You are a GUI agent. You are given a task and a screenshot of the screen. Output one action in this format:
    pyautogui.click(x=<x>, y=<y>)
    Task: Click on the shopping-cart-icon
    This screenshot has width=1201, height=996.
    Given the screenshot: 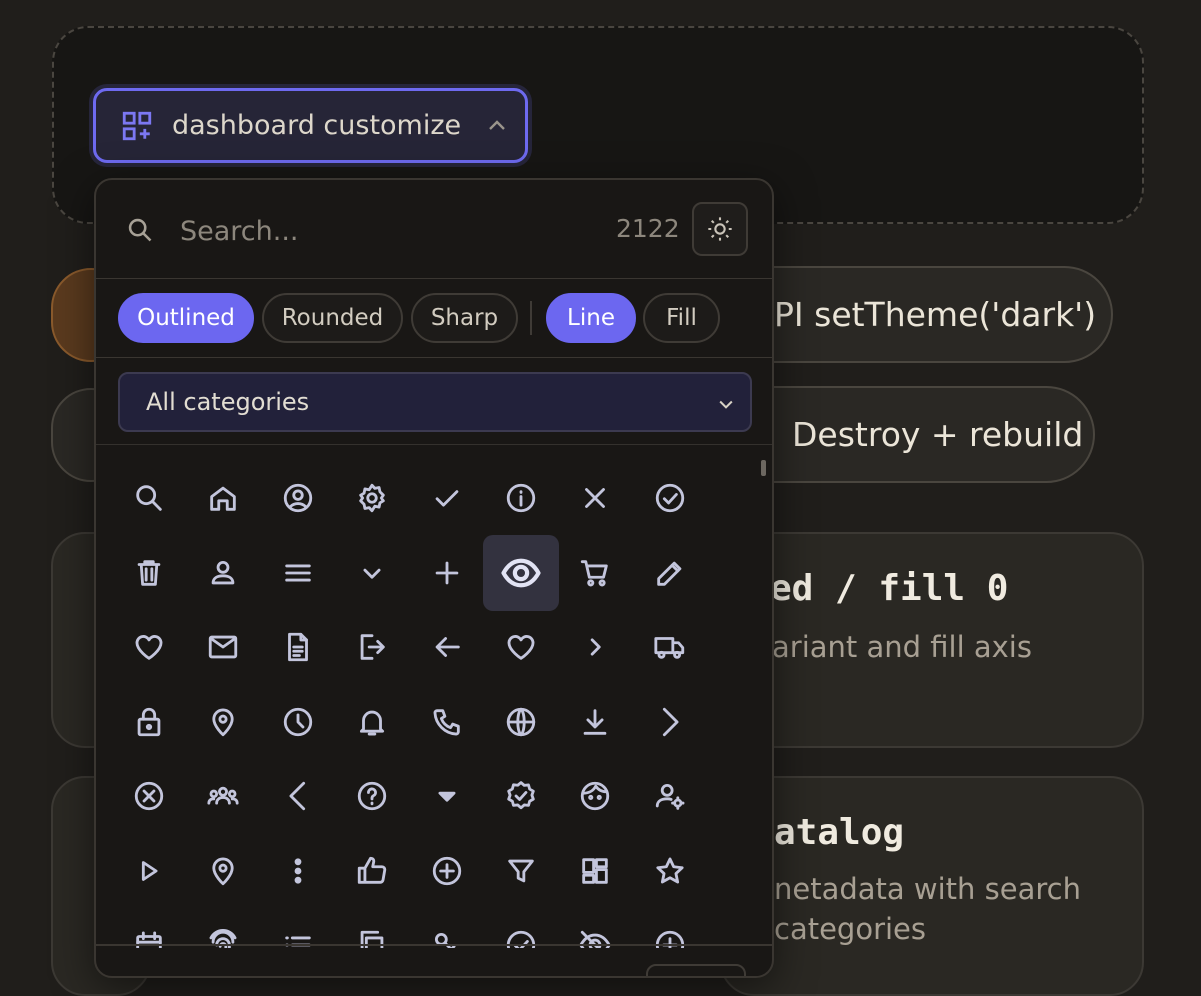 What is the action you would take?
    pyautogui.click(x=594, y=573)
    